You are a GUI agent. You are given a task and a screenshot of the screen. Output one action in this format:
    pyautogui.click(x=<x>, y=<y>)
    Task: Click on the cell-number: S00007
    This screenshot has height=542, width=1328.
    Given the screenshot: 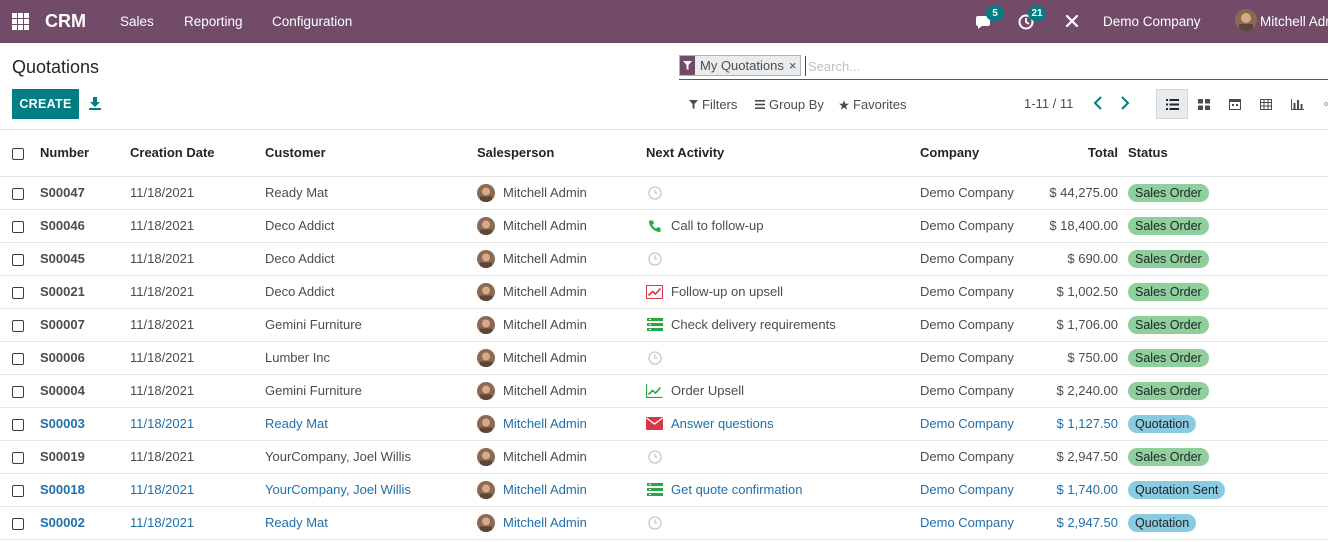 What is the action you would take?
    pyautogui.click(x=85, y=325)
    